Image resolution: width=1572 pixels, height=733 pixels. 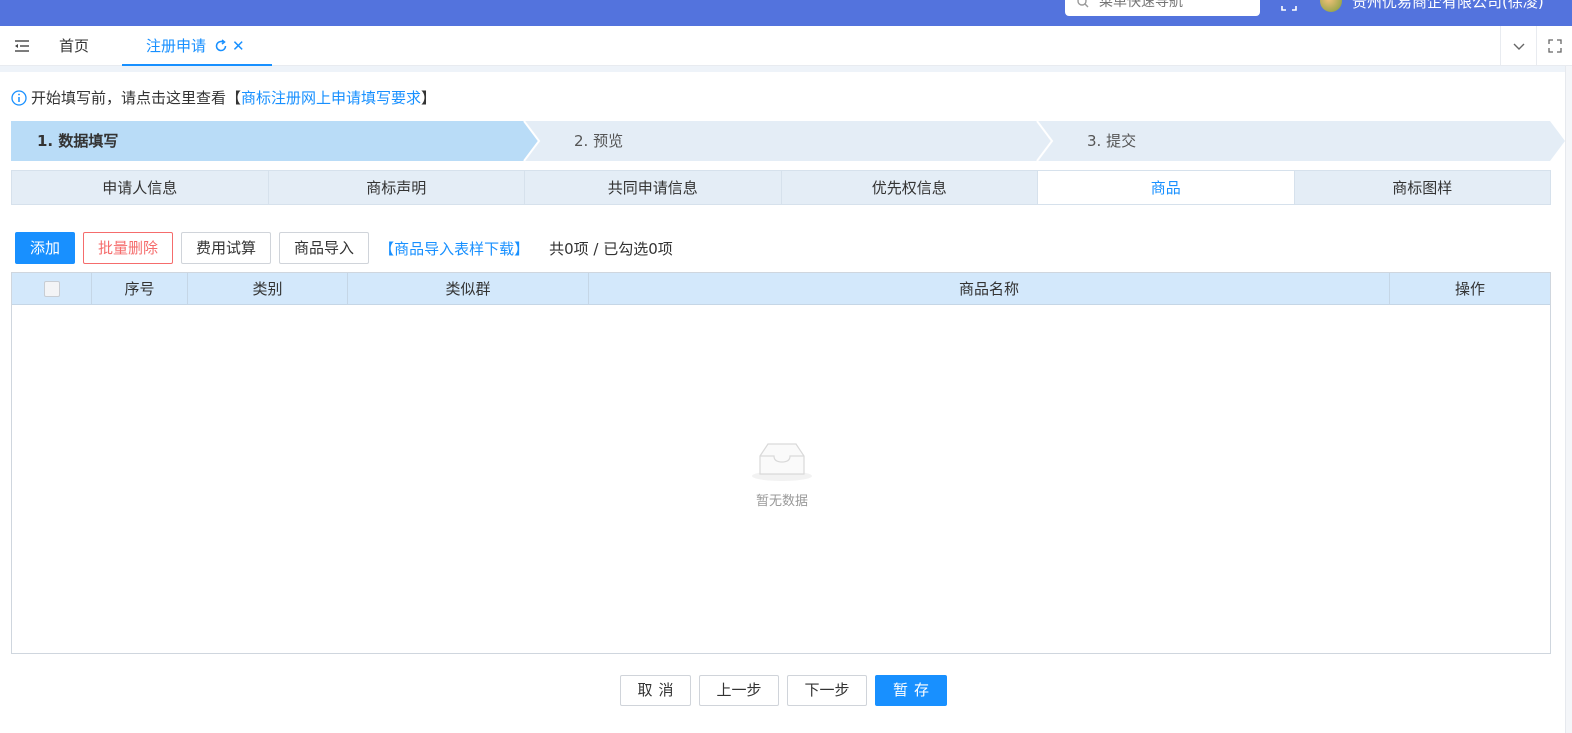 What do you see at coordinates (22, 46) in the screenshot?
I see `menu-collapse-icon` at bounding box center [22, 46].